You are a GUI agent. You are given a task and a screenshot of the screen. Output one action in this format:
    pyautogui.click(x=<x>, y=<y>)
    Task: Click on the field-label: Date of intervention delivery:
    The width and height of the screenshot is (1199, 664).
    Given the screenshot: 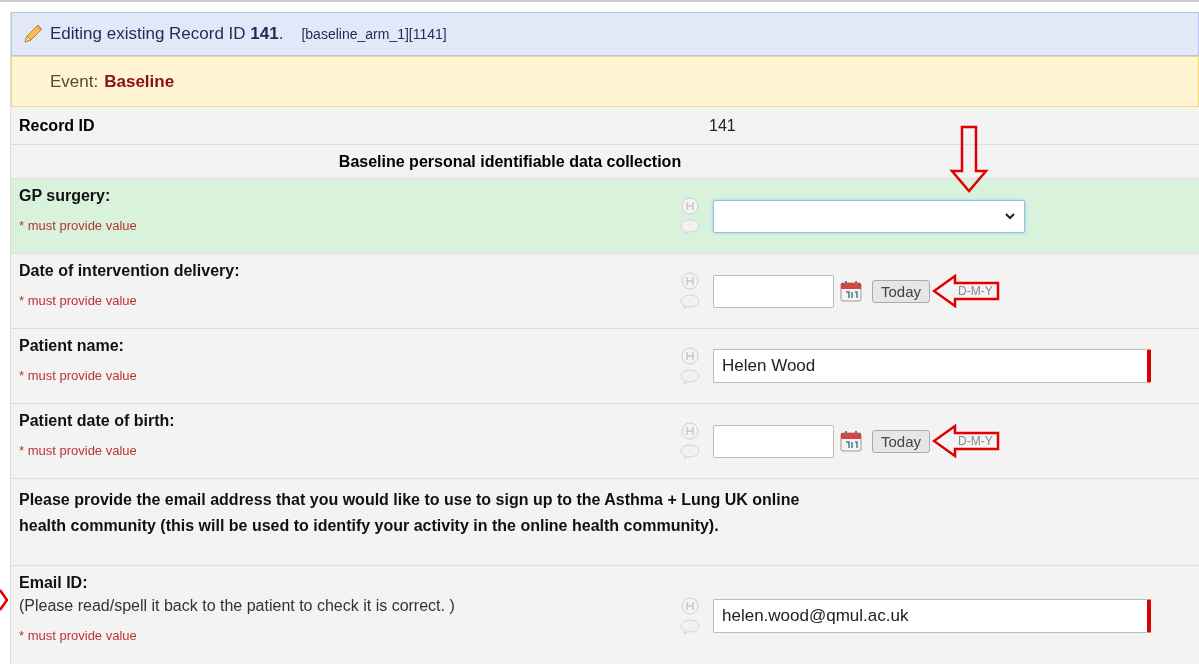 What is the action you would take?
    pyautogui.click(x=130, y=271)
    